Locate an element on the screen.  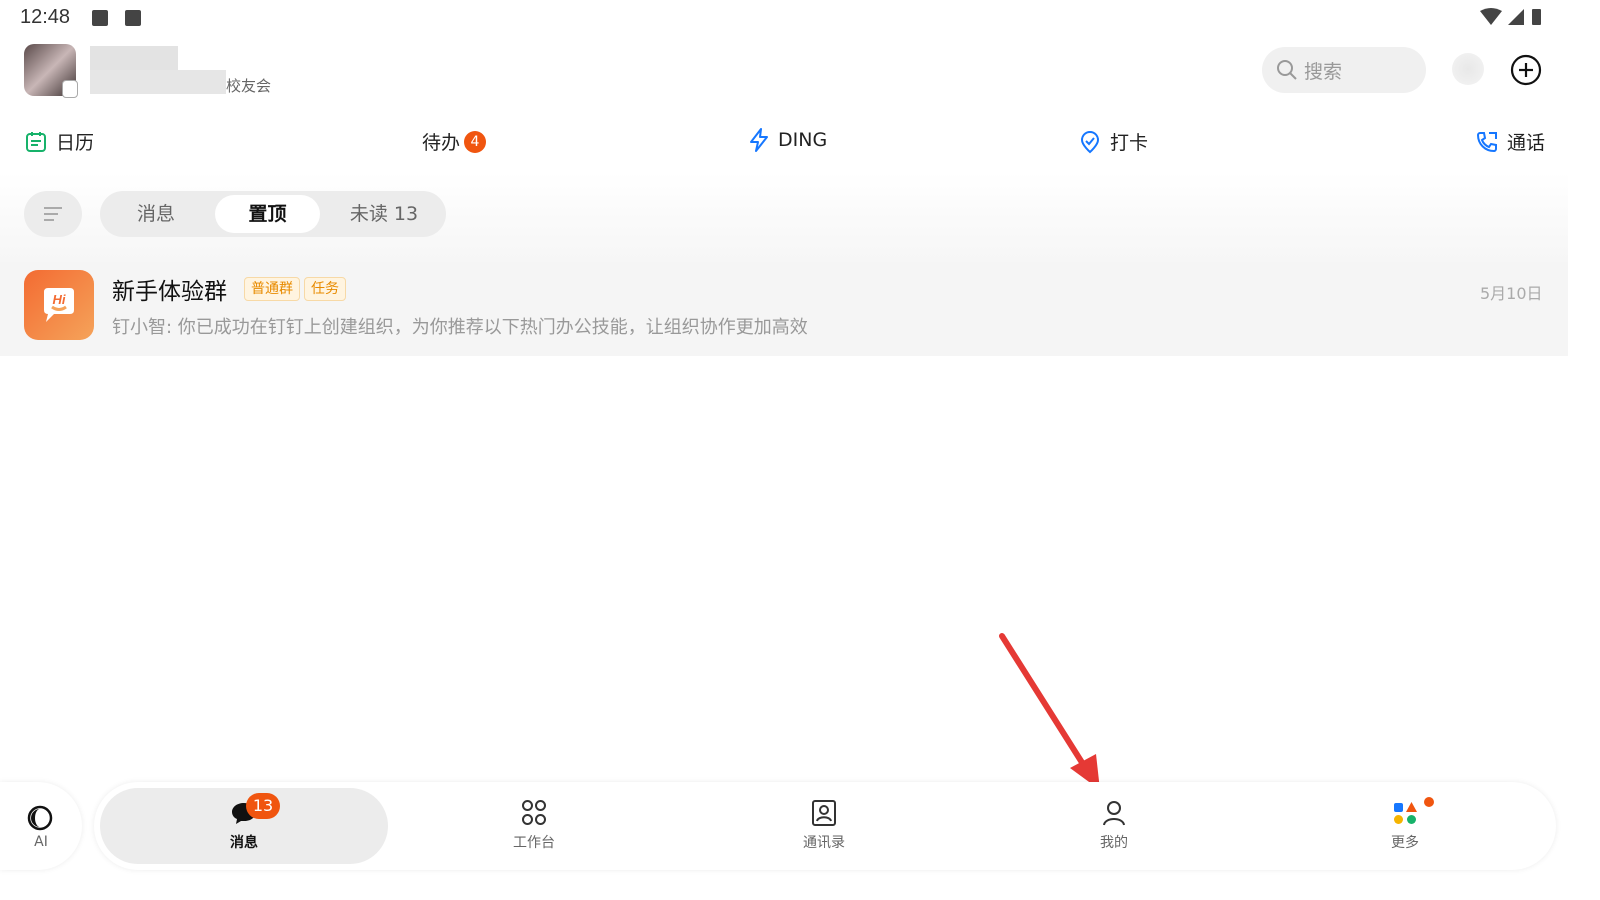
nav-workbench-label: 工作台 is located at coordinates (534, 843).